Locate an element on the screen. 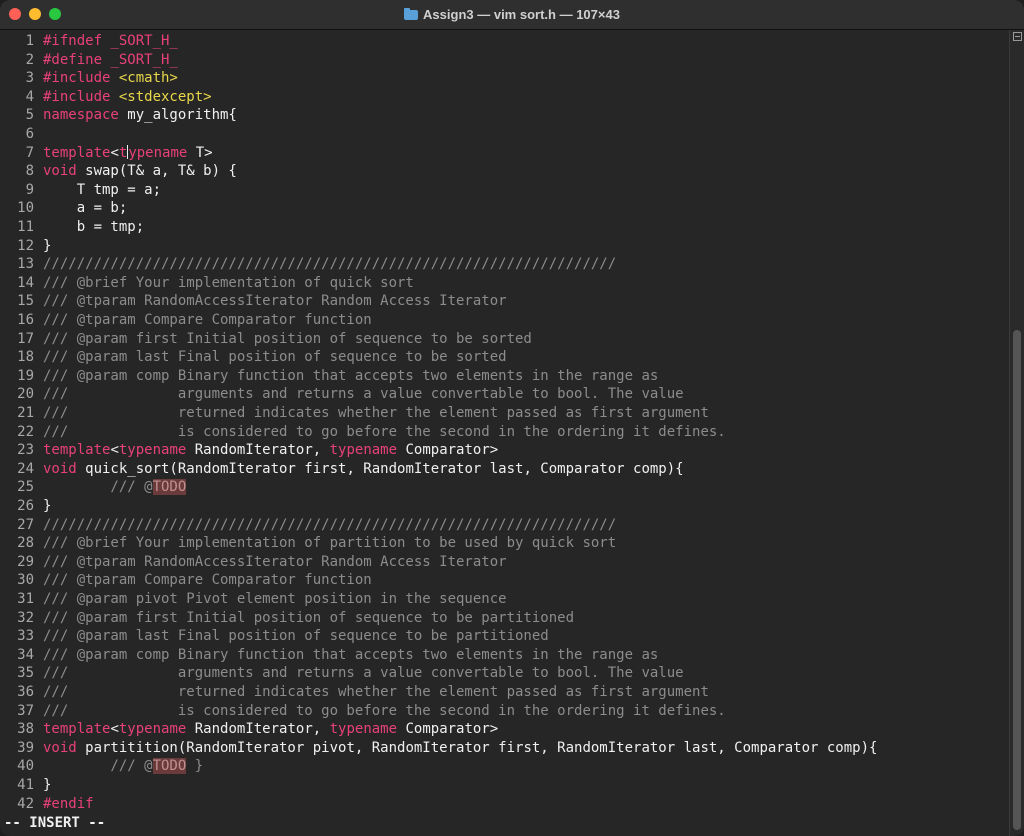 This screenshot has height=836, width=1024. line-number: 2 is located at coordinates (29, 59).